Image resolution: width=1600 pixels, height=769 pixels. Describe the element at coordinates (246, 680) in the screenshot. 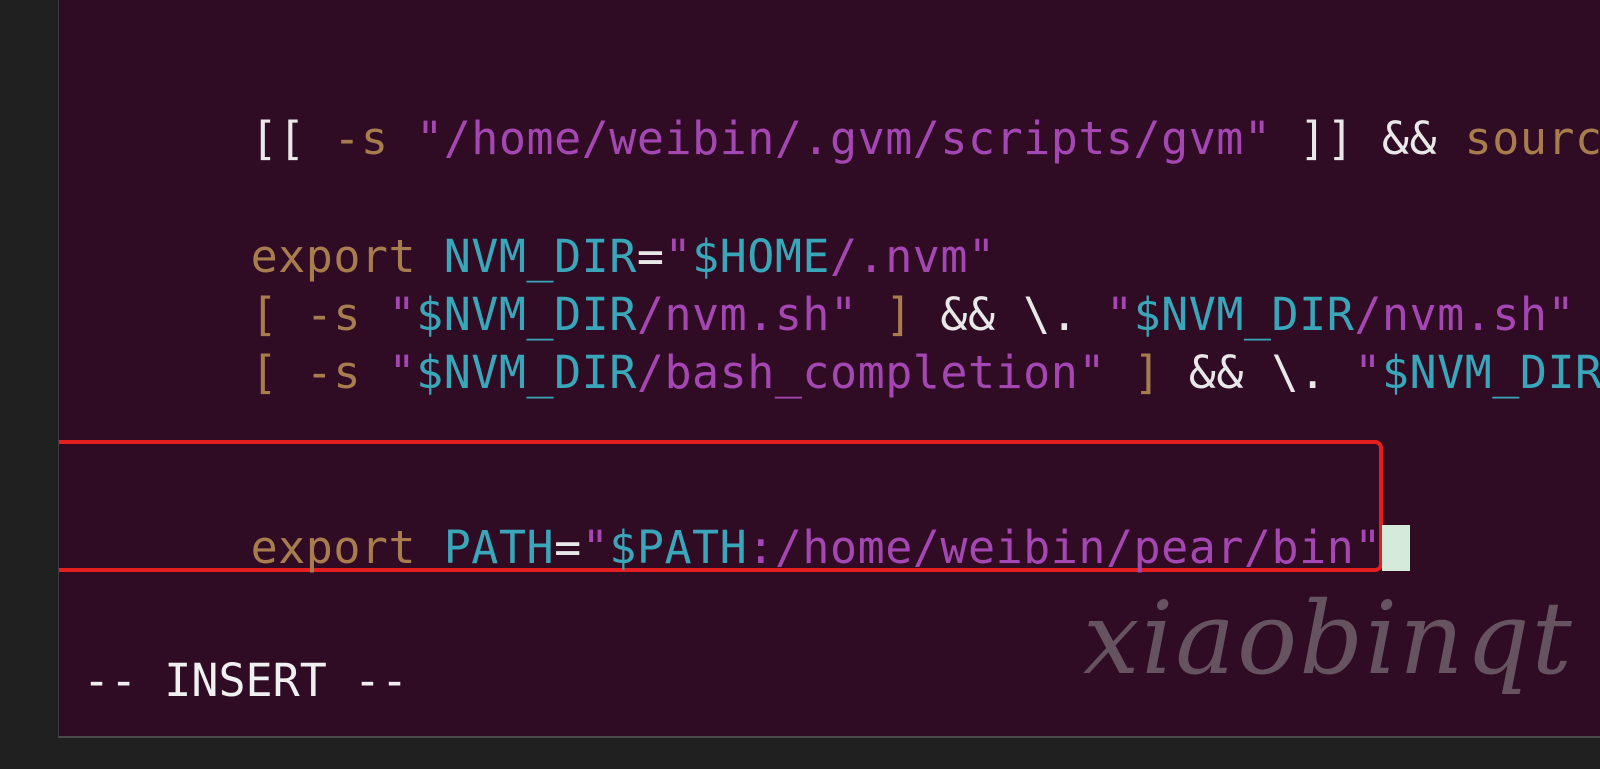

I see `vim-mode-indicator: -- INSERT --` at that location.